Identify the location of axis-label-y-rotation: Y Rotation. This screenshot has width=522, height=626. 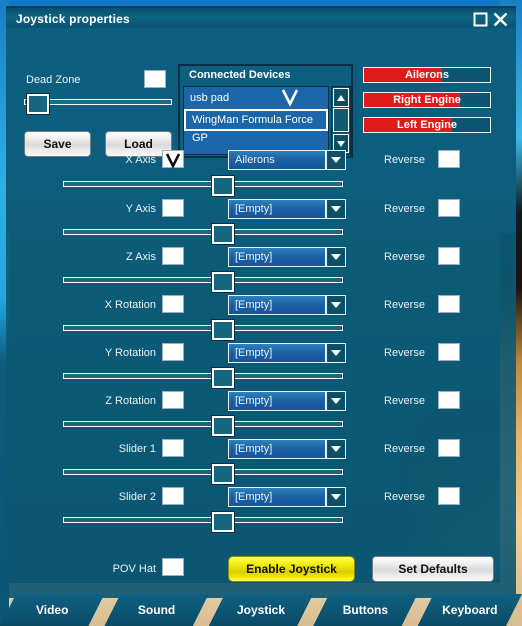
(130, 353).